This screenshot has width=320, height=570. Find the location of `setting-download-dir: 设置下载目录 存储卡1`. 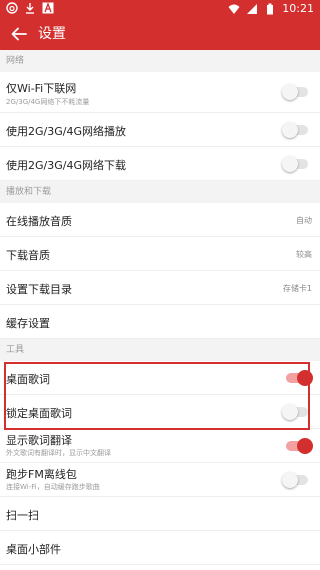

setting-download-dir: 设置下载目录 存储卡1 is located at coordinates (160, 288).